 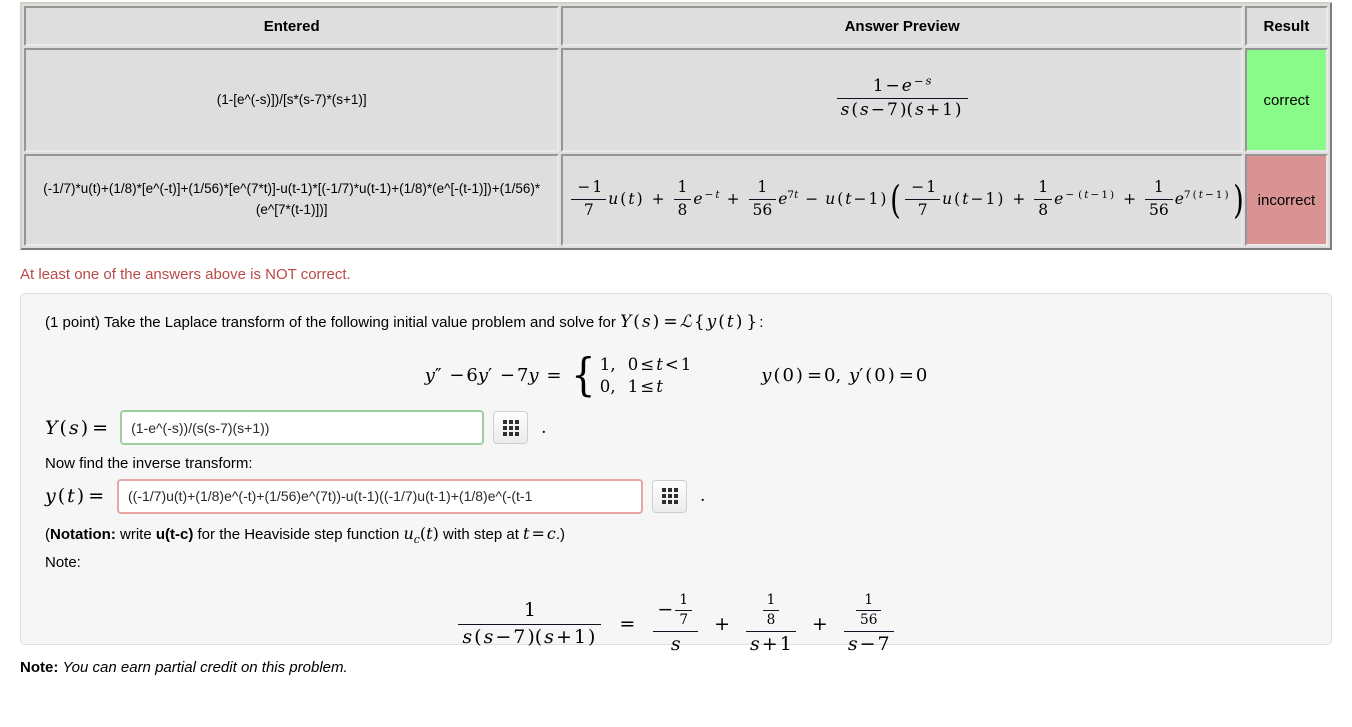 I want to click on notation-math-uc: uc(t), so click(x=421, y=535).